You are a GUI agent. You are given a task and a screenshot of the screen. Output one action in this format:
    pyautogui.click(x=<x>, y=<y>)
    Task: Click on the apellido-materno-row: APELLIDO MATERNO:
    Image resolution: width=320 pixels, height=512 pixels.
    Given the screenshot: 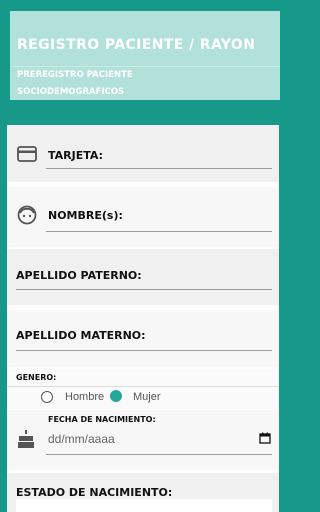 What is the action you would take?
    pyautogui.click(x=143, y=339)
    